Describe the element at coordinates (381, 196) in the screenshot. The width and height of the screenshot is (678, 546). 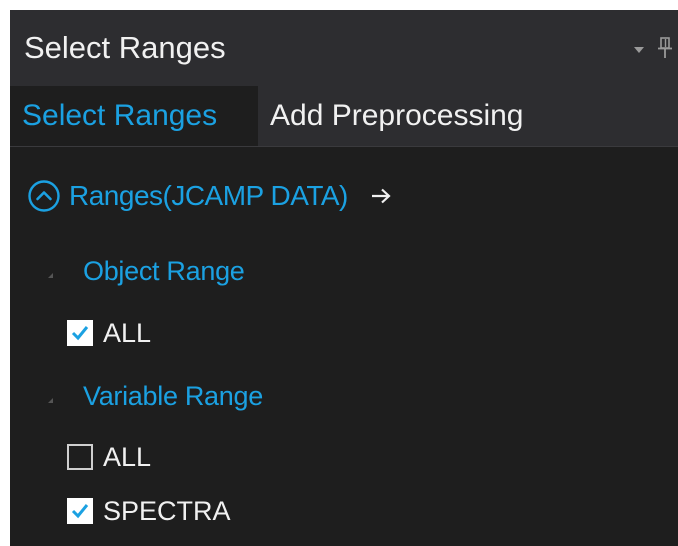
I see `right-arrow-icon` at that location.